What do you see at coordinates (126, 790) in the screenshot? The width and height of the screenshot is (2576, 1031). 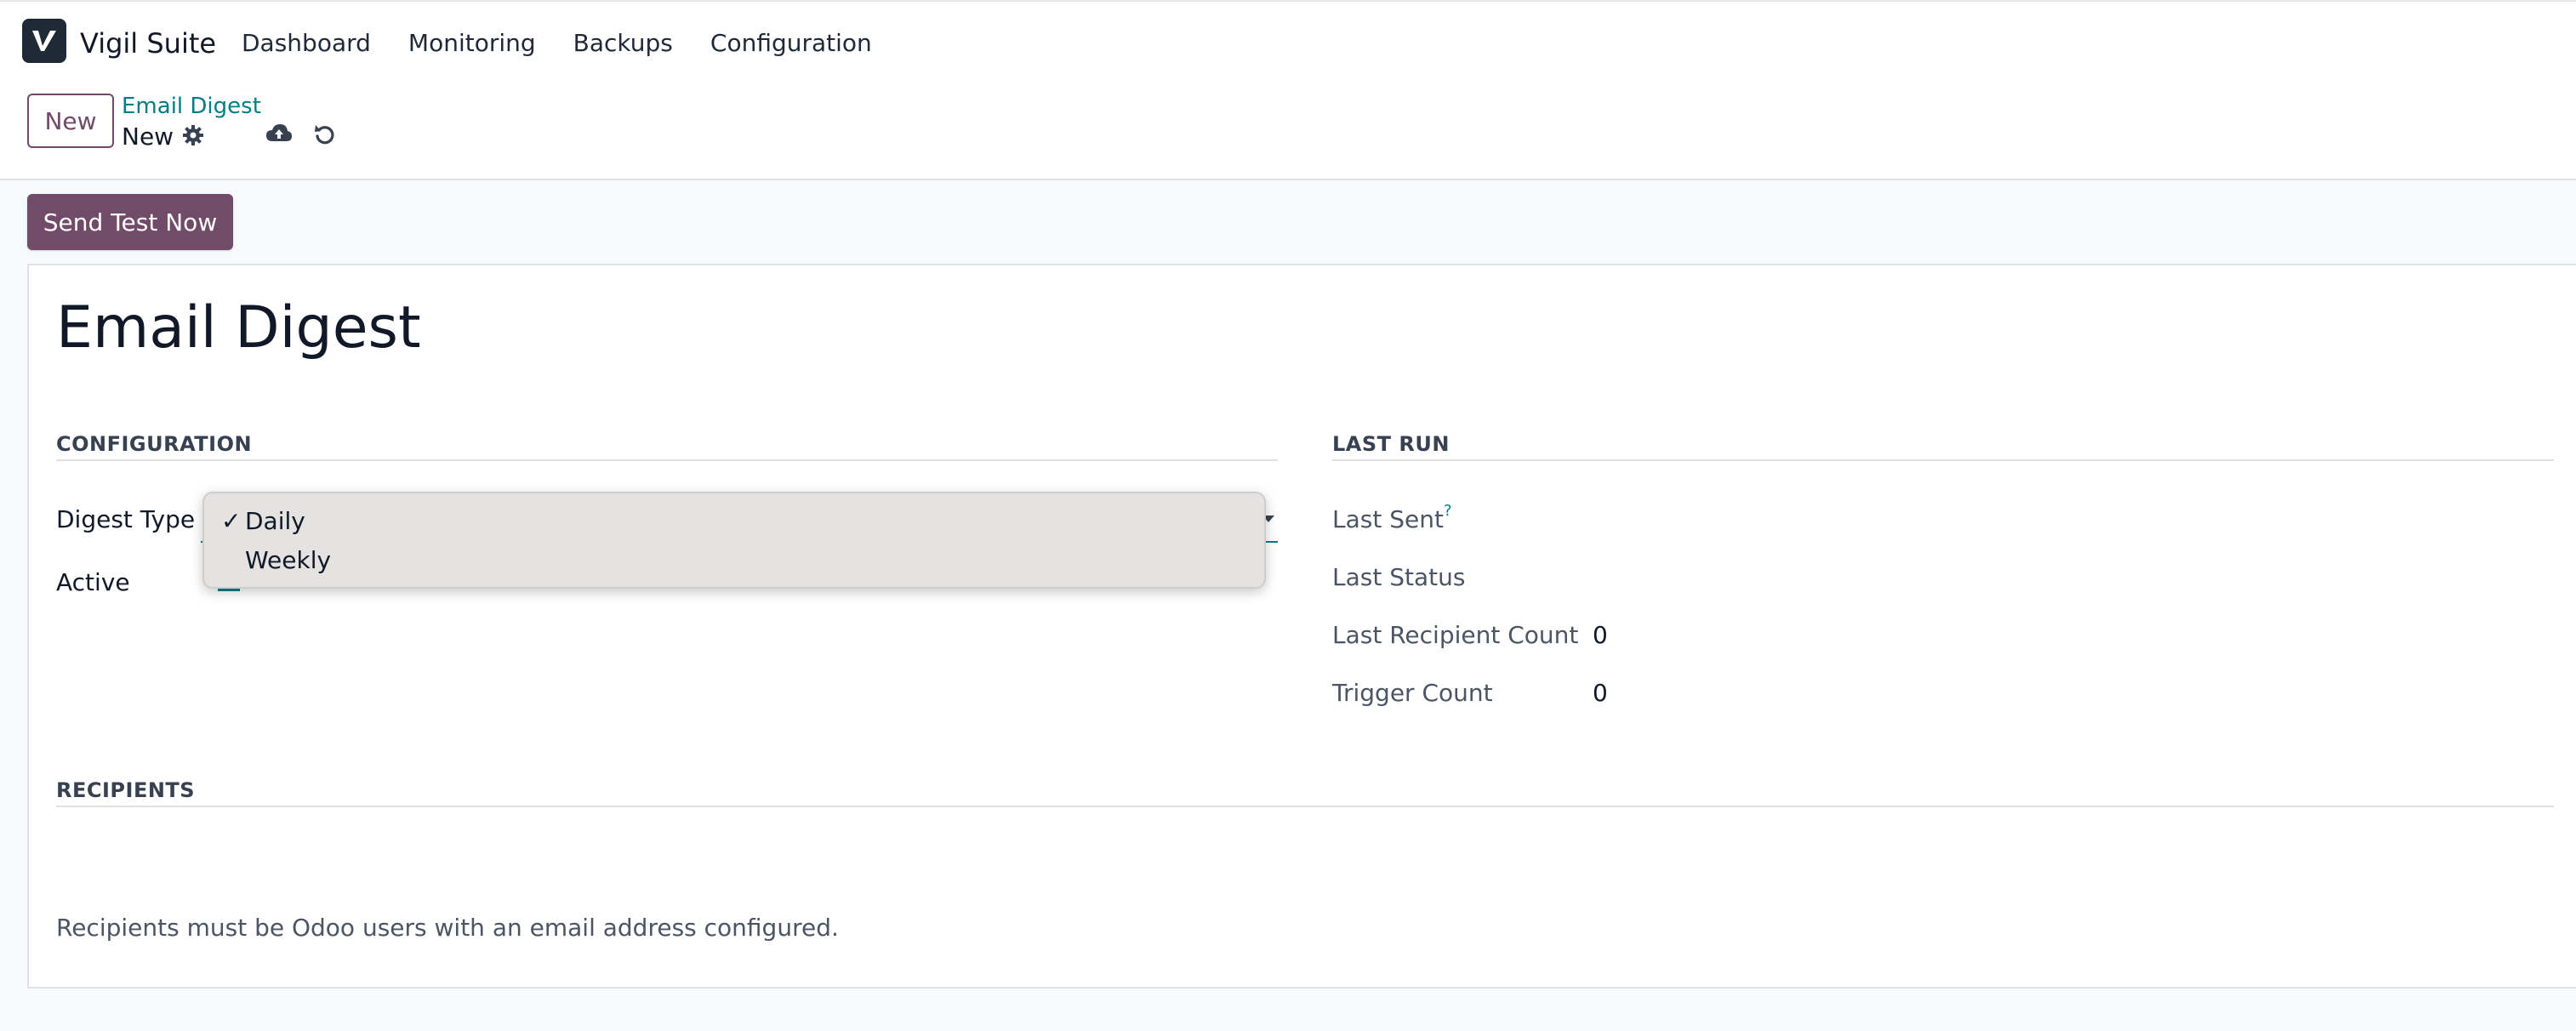 I see `recipients-heading: RECIPIENTS` at bounding box center [126, 790].